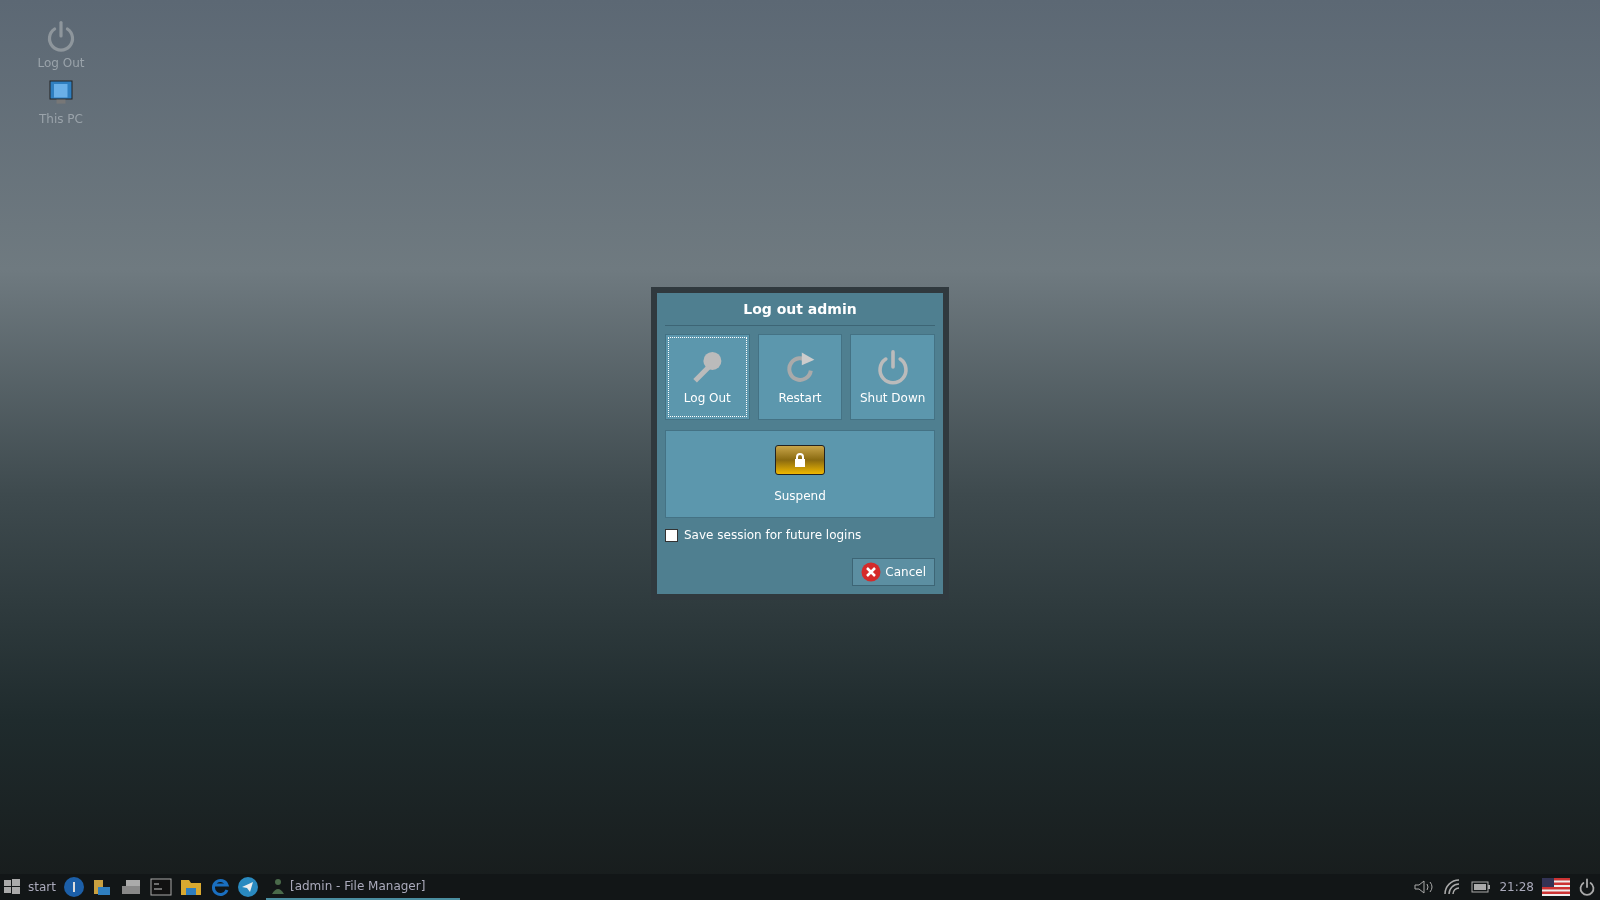 The image size is (1600, 900). What do you see at coordinates (130, 887) in the screenshot?
I see `drive-icon` at bounding box center [130, 887].